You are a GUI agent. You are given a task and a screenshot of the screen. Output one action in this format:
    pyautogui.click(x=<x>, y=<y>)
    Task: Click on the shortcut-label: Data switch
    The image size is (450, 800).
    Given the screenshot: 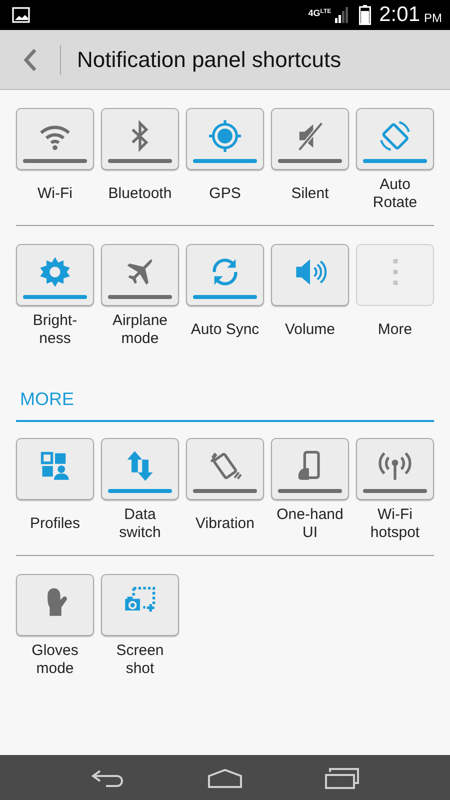 What is the action you would take?
    pyautogui.click(x=140, y=524)
    